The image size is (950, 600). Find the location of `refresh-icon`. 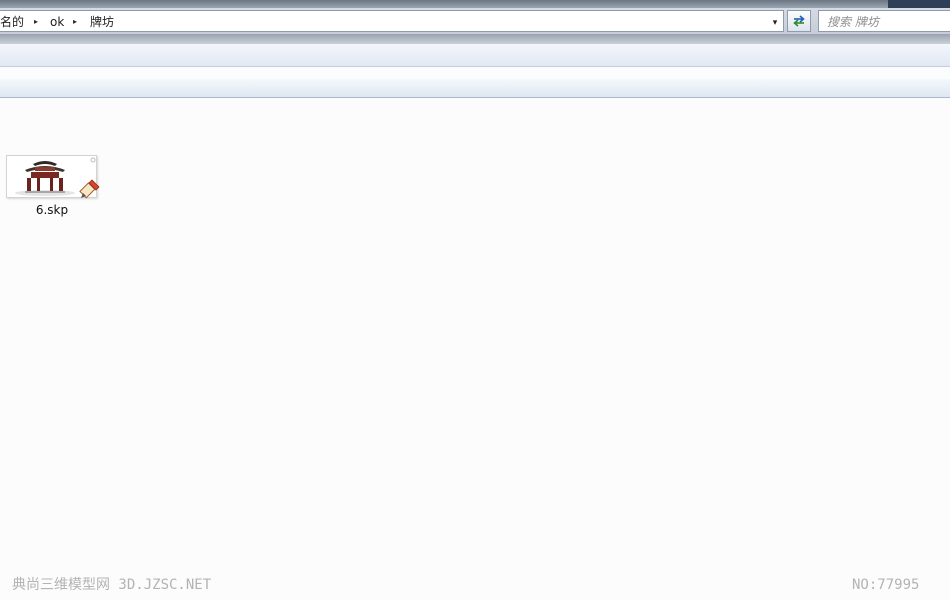

refresh-icon is located at coordinates (799, 21).